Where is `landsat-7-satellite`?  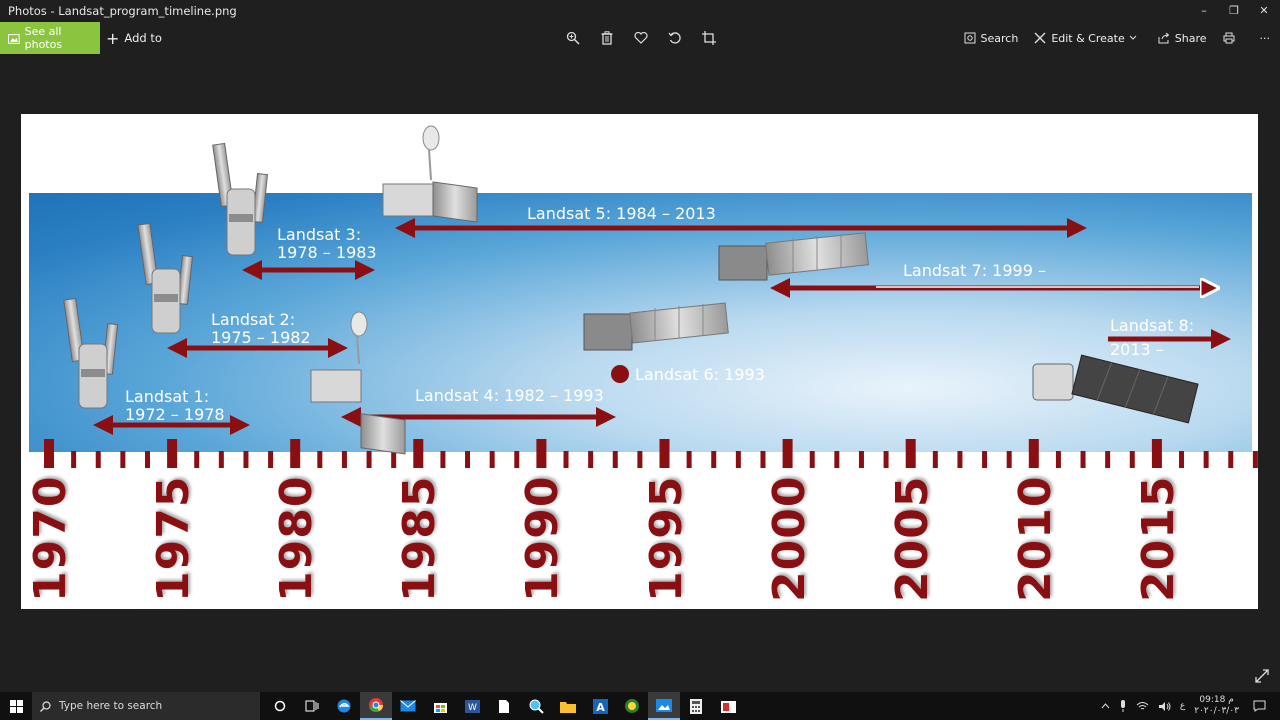 landsat-7-satellite is located at coordinates (793, 256).